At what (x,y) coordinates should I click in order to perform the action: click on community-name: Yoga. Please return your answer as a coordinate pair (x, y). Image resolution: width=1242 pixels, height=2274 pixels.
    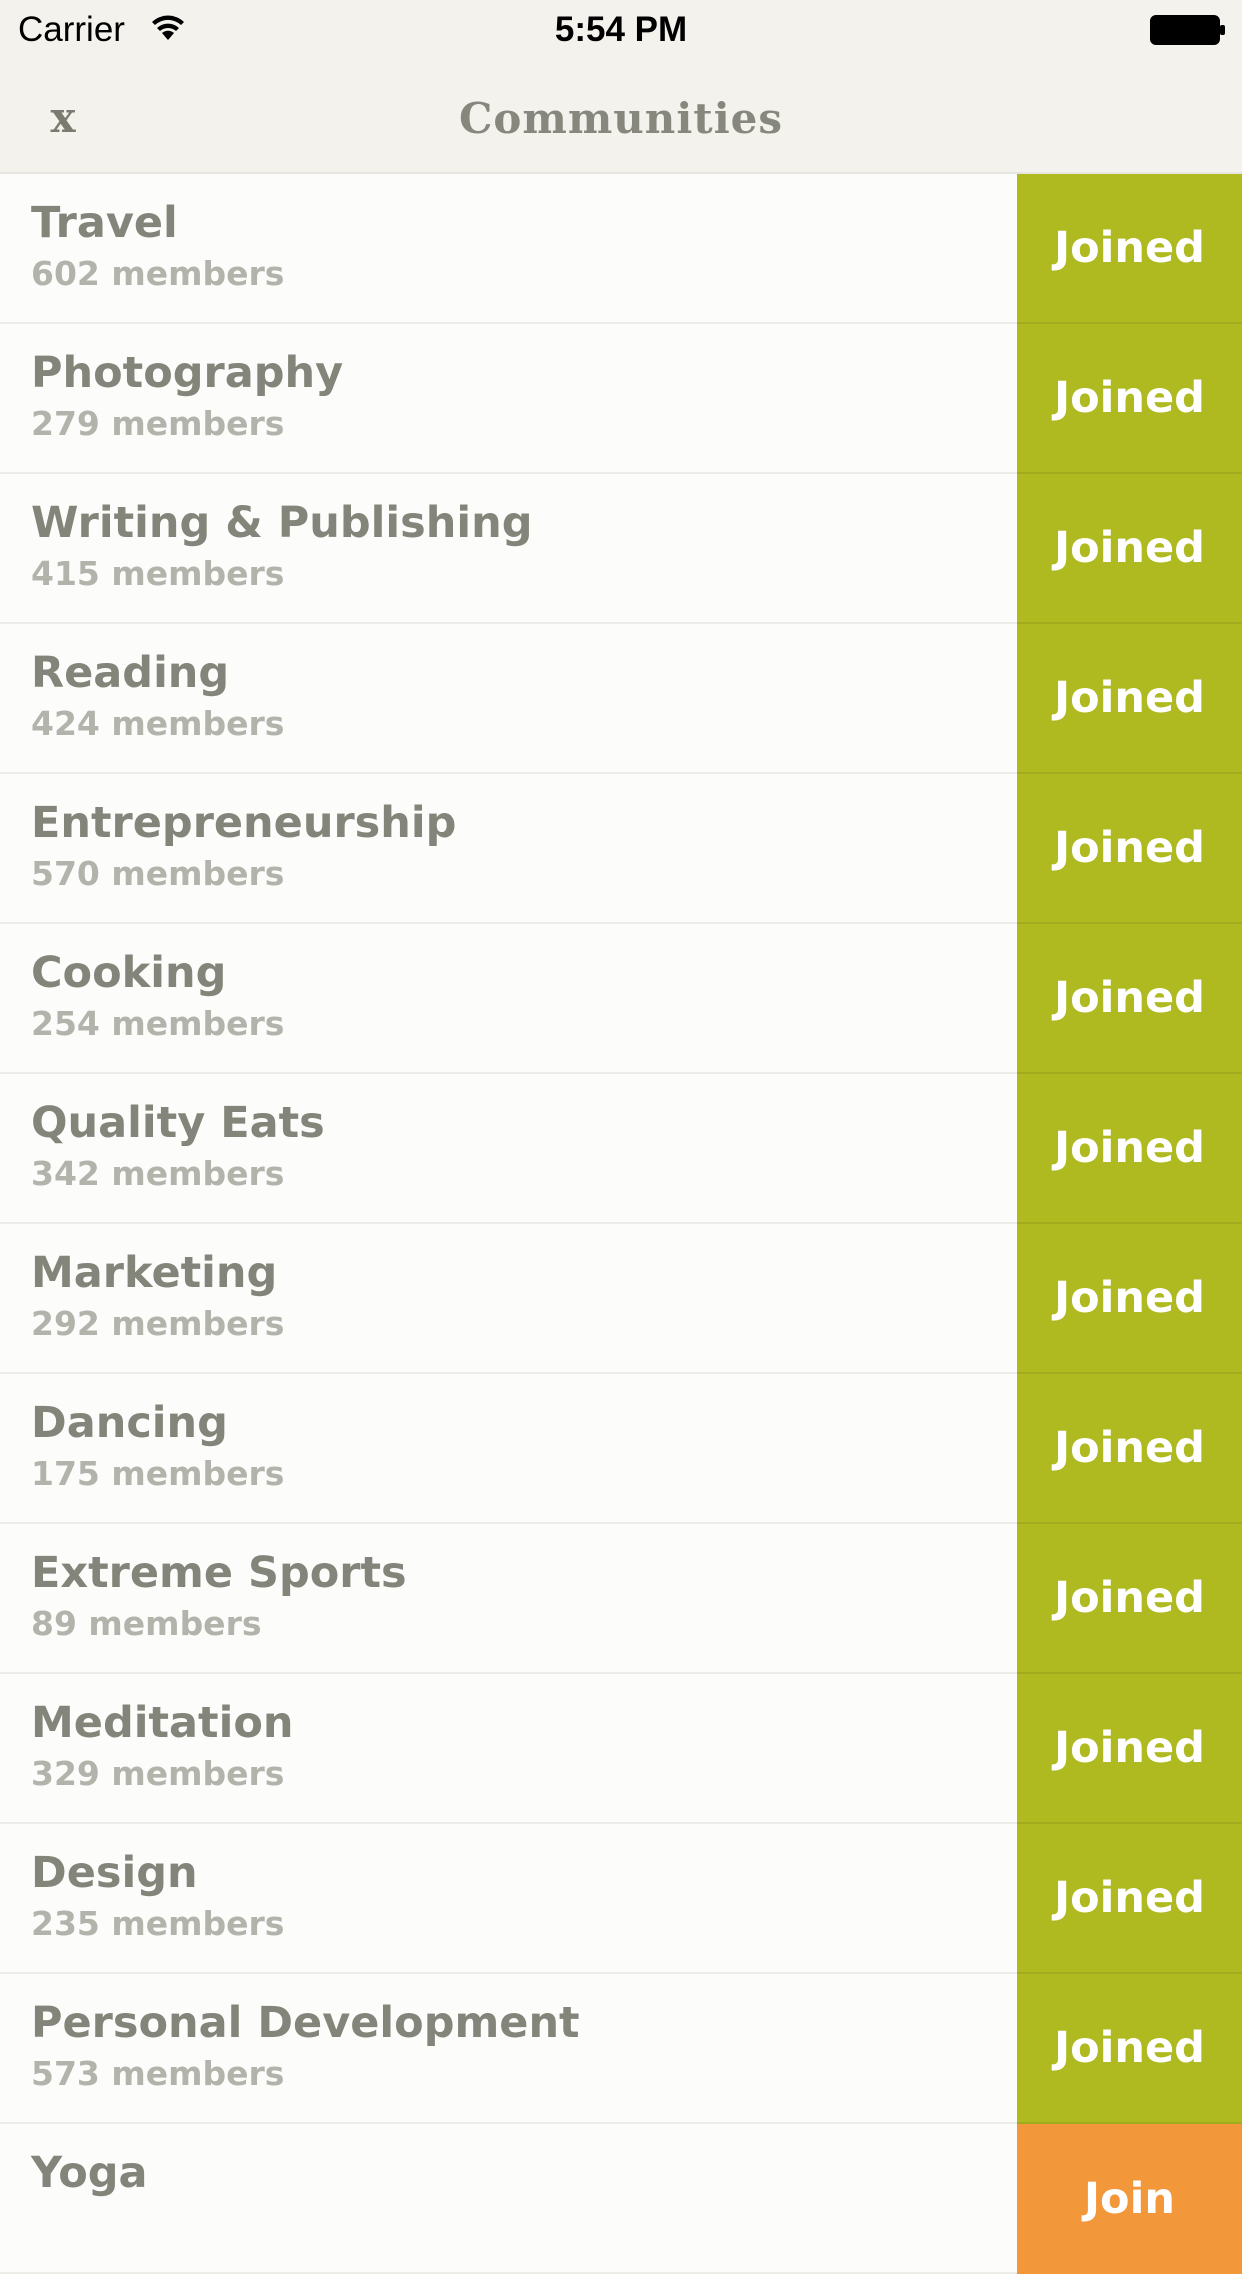
    Looking at the image, I should click on (89, 2173).